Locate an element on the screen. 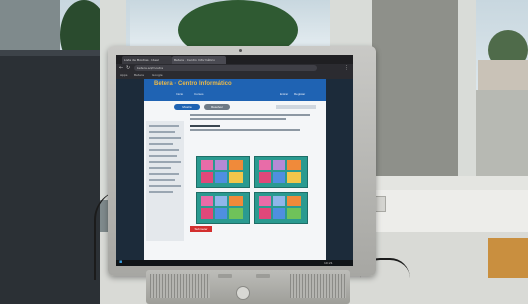  sidebar is located at coordinates (165, 181).